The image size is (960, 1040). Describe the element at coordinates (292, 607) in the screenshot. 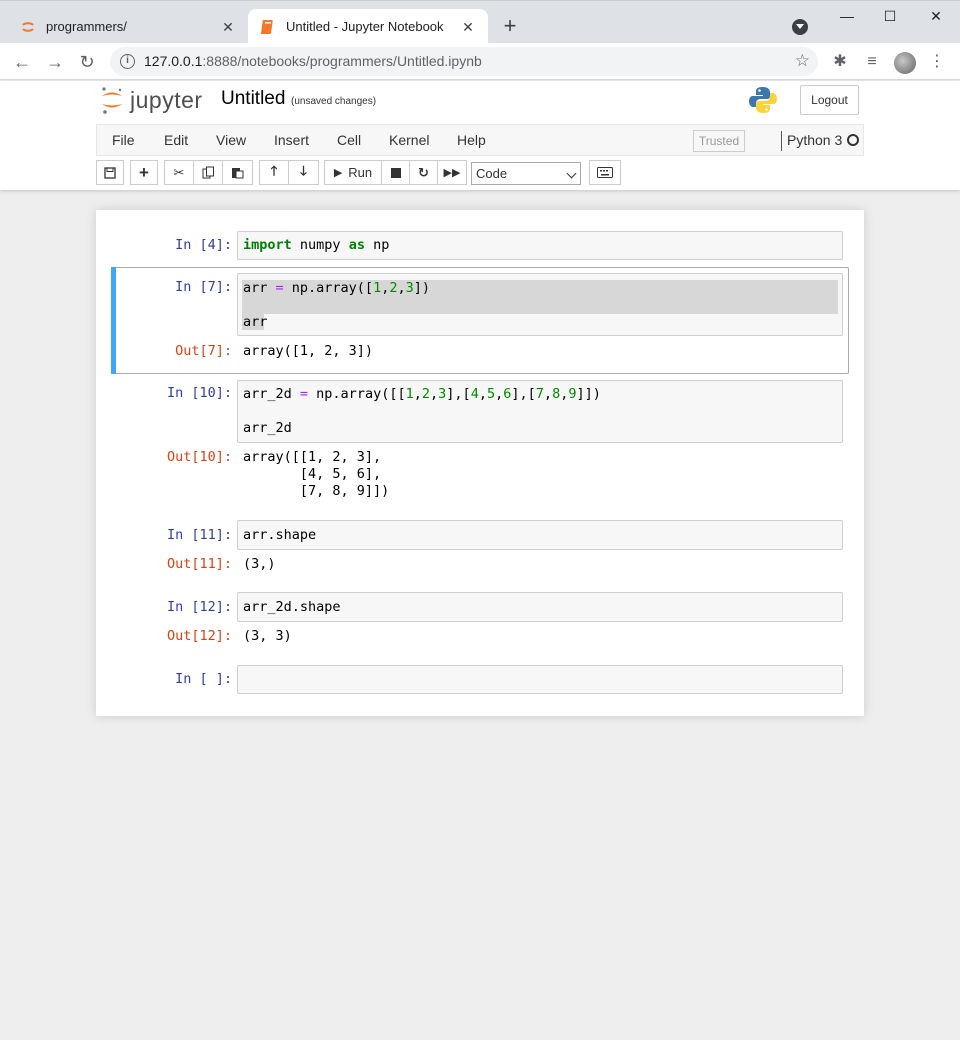

I see `code-line: arr_2d.shape` at that location.